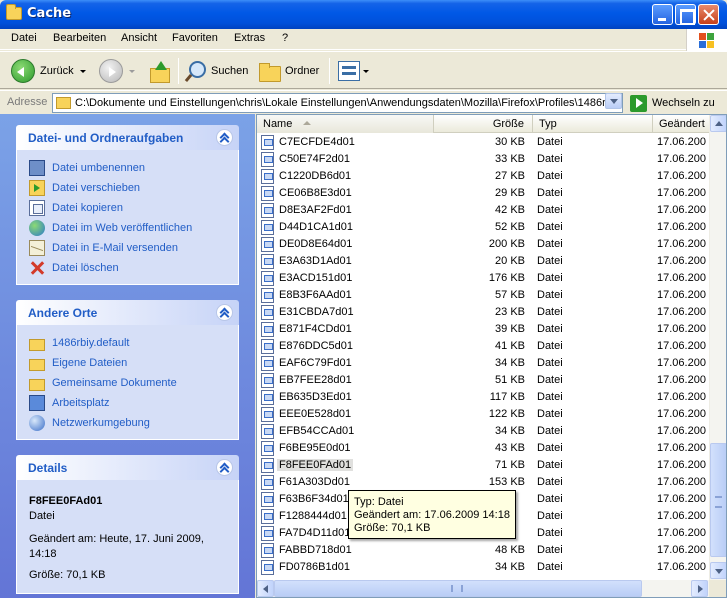 The height and width of the screenshot is (598, 727). Describe the element at coordinates (685, 14) in the screenshot. I see `maximize-button` at that location.